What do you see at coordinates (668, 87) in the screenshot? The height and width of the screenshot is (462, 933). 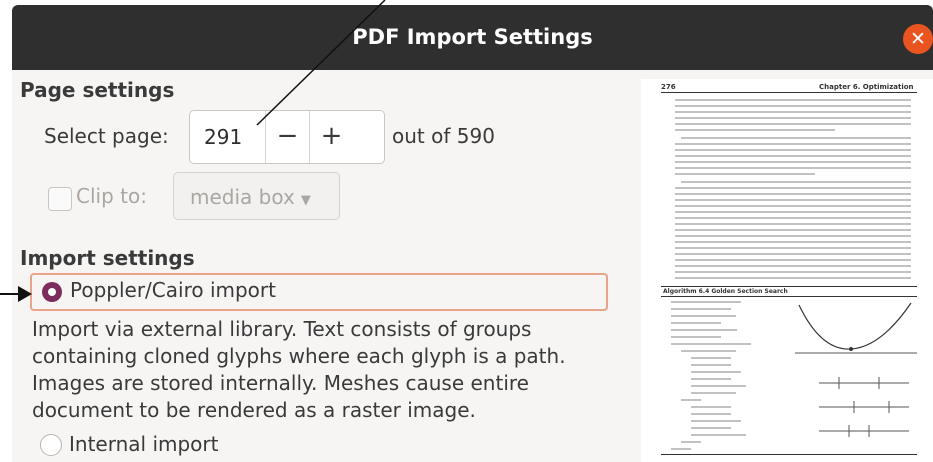 I see `preview-page-number: 276` at bounding box center [668, 87].